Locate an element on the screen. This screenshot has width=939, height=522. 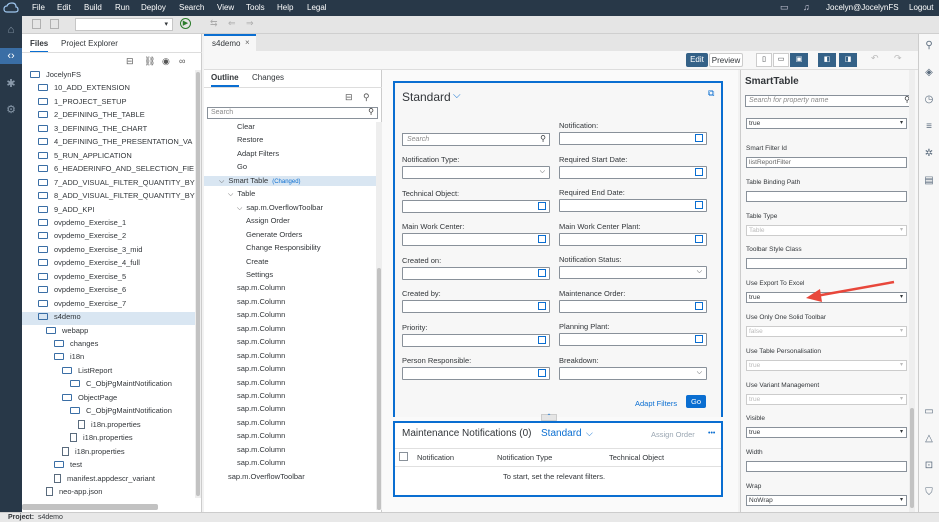
tree-scrollbar is located at coordinates (198, 284).